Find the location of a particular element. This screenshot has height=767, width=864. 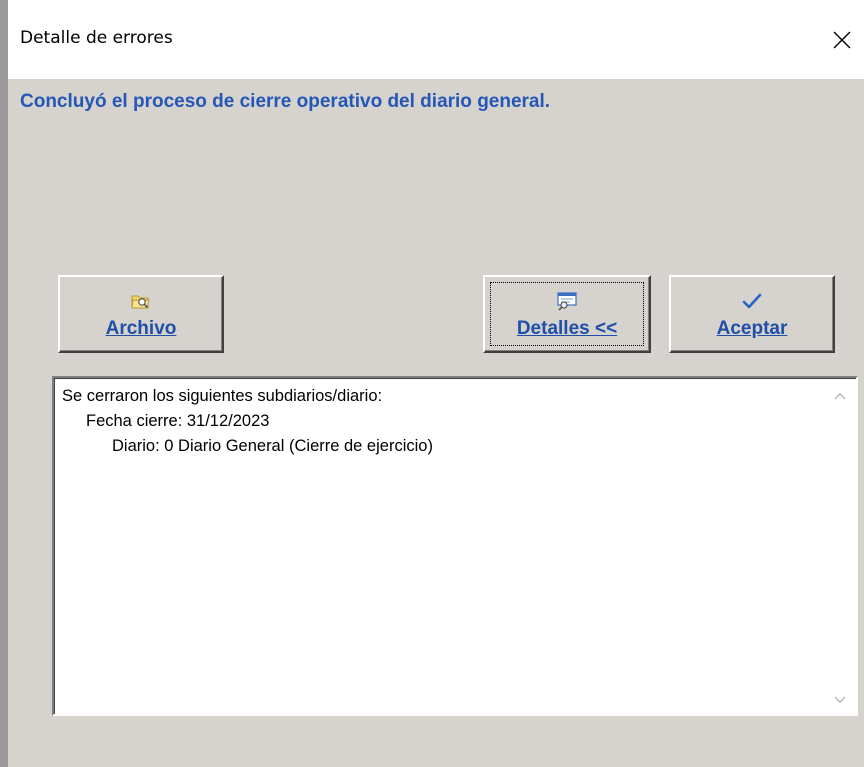

focus-rectangle is located at coordinates (567, 314).